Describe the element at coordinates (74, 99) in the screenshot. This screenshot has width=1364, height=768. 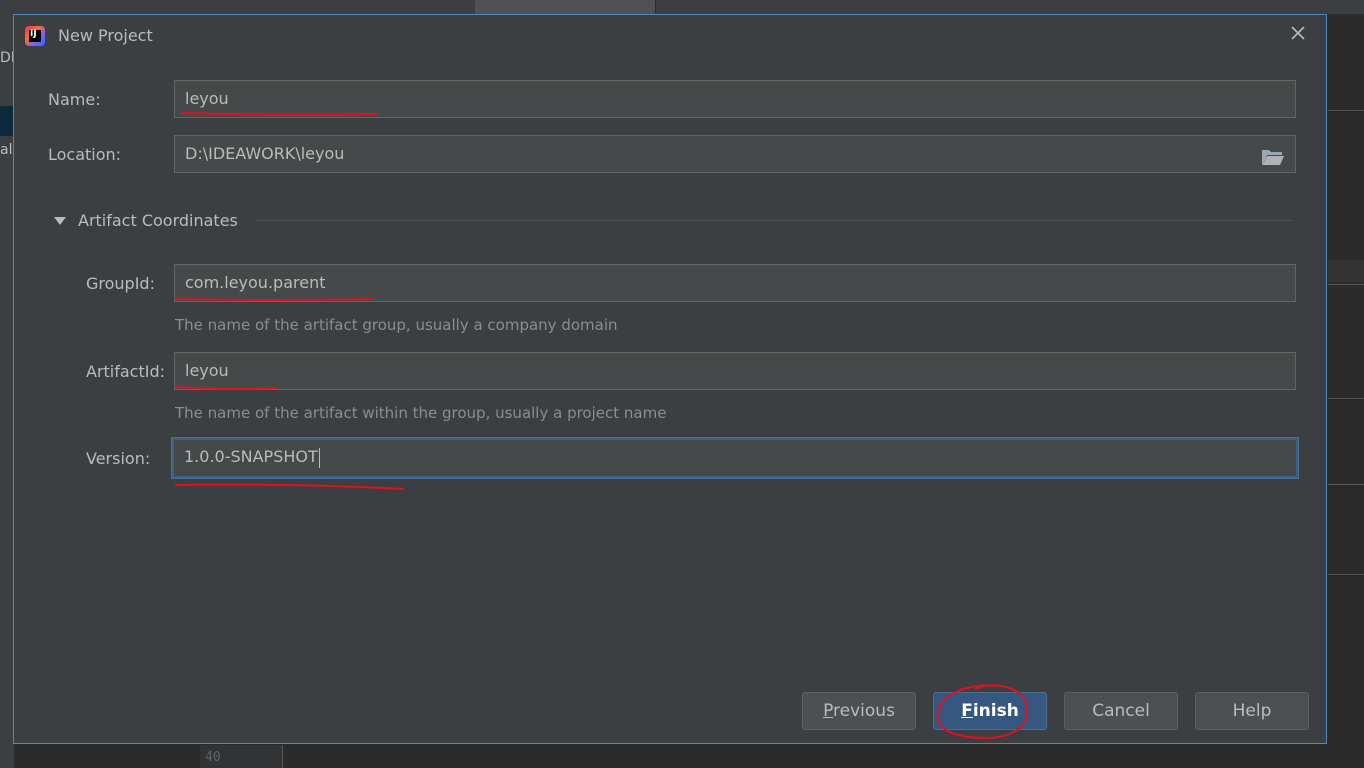
I see `name-label: Name:` at that location.